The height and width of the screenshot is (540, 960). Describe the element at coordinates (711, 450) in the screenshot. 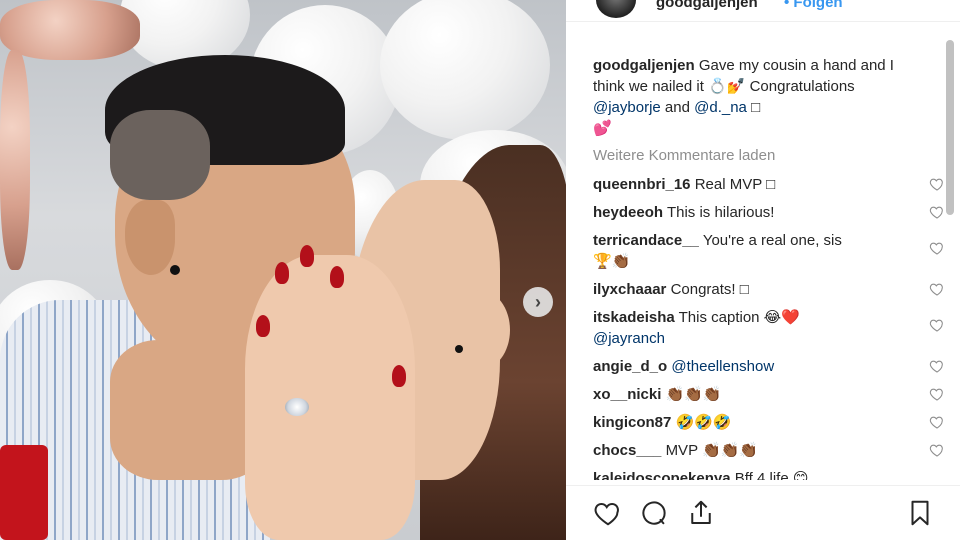

I see `comment-text: MVP 👏🏾👏🏾👏🏾` at that location.